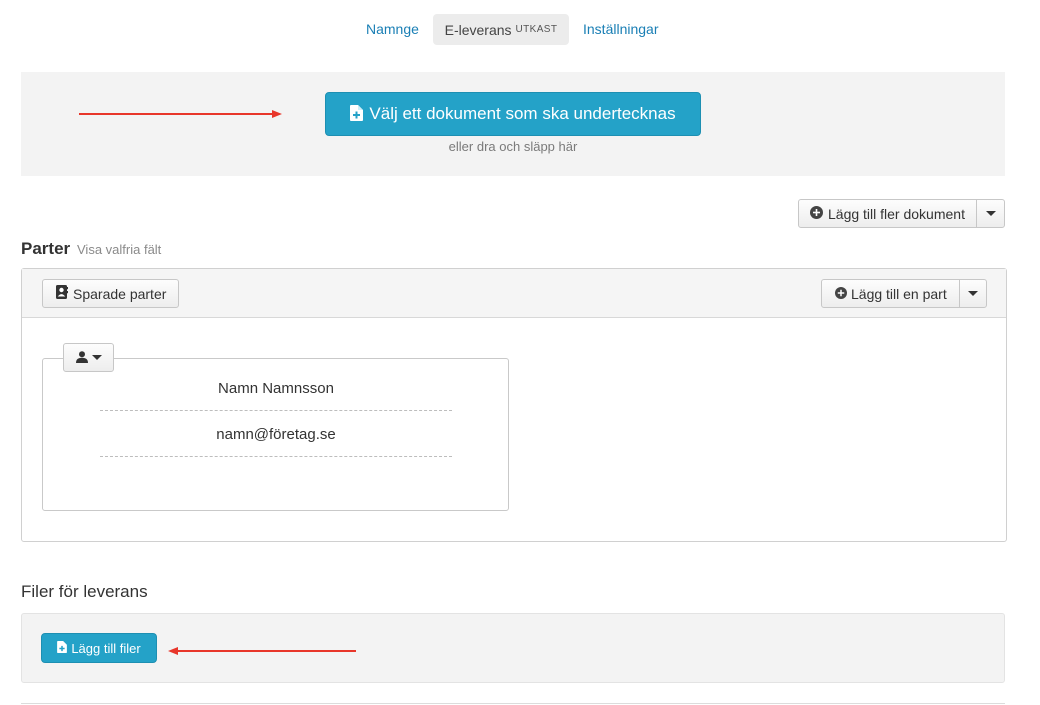  Describe the element at coordinates (62, 293) in the screenshot. I see `address-card-icon` at that location.